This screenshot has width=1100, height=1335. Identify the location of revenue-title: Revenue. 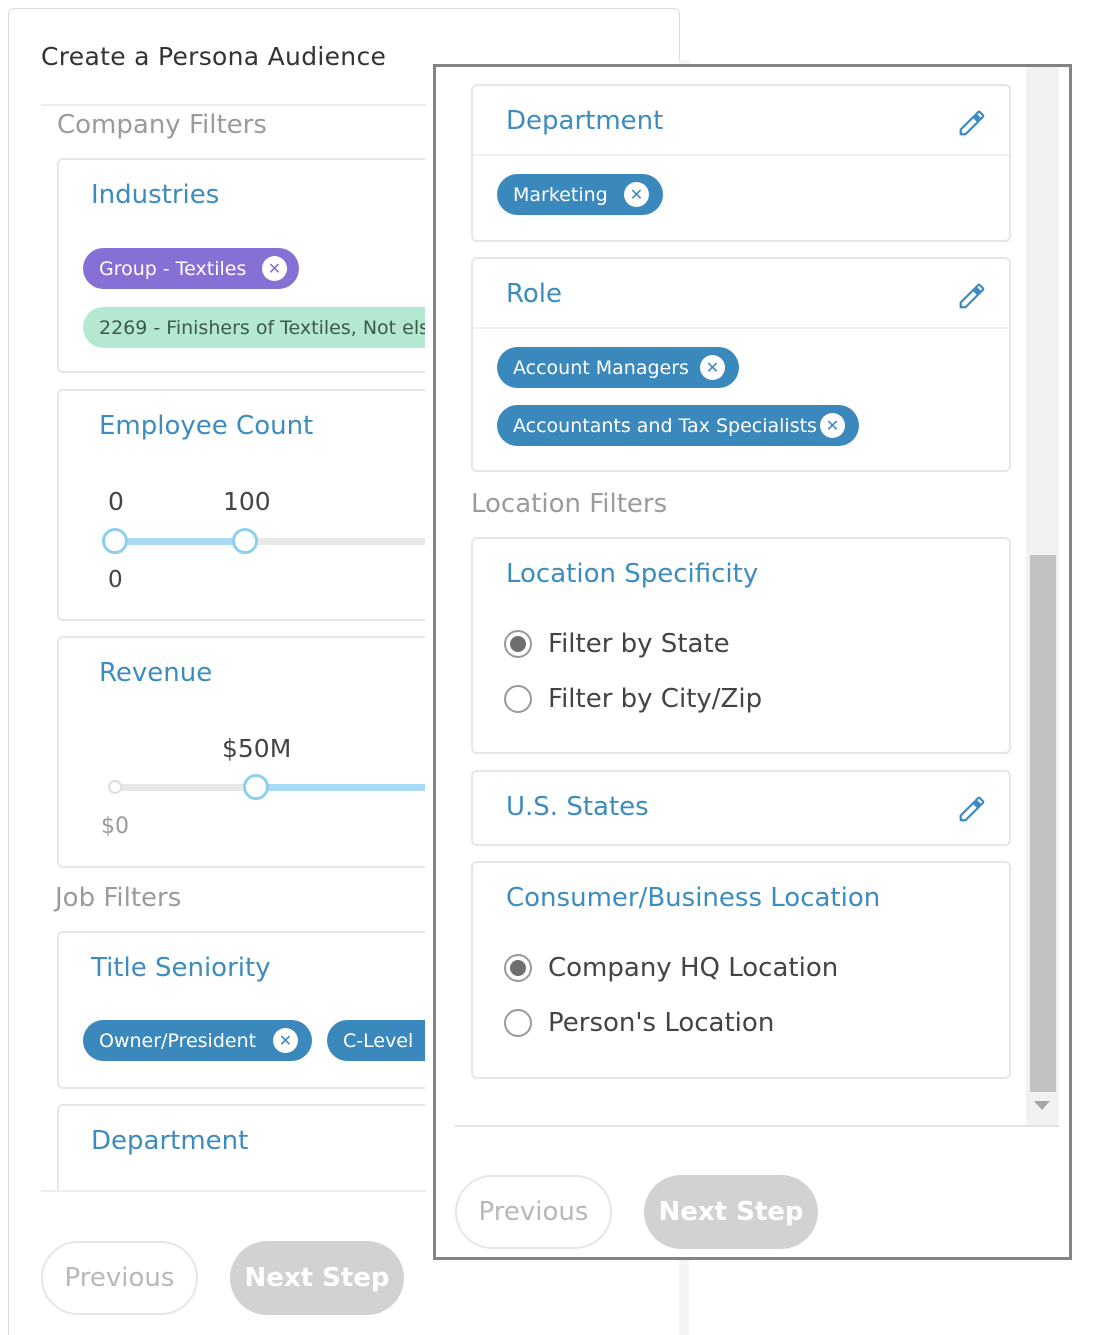
(156, 673).